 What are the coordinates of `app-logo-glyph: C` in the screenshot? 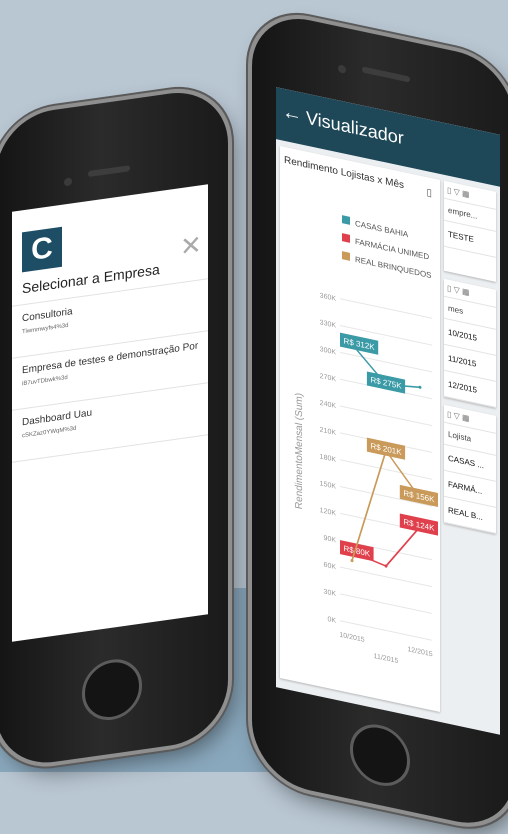 It's located at (42, 249).